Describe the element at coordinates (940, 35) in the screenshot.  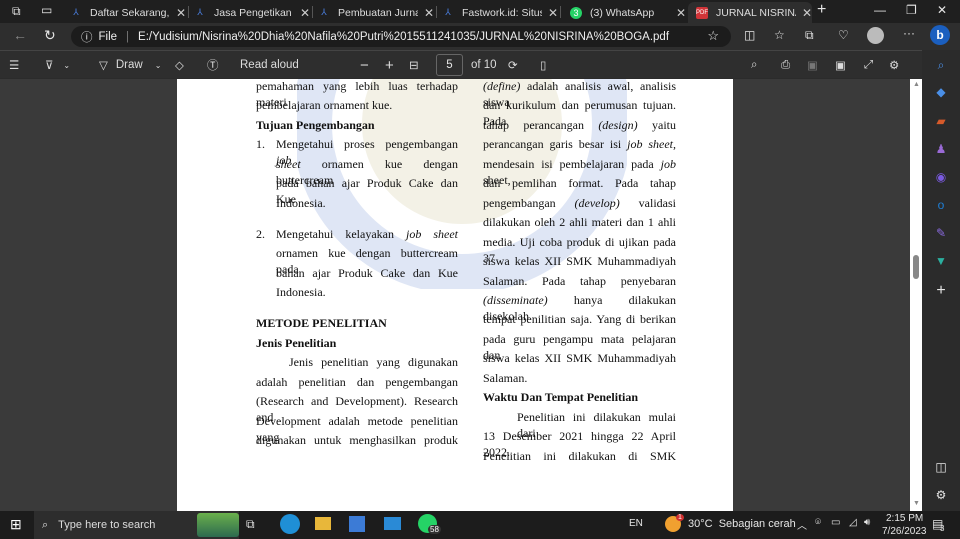
I see `bing-copilot-icon: b` at that location.